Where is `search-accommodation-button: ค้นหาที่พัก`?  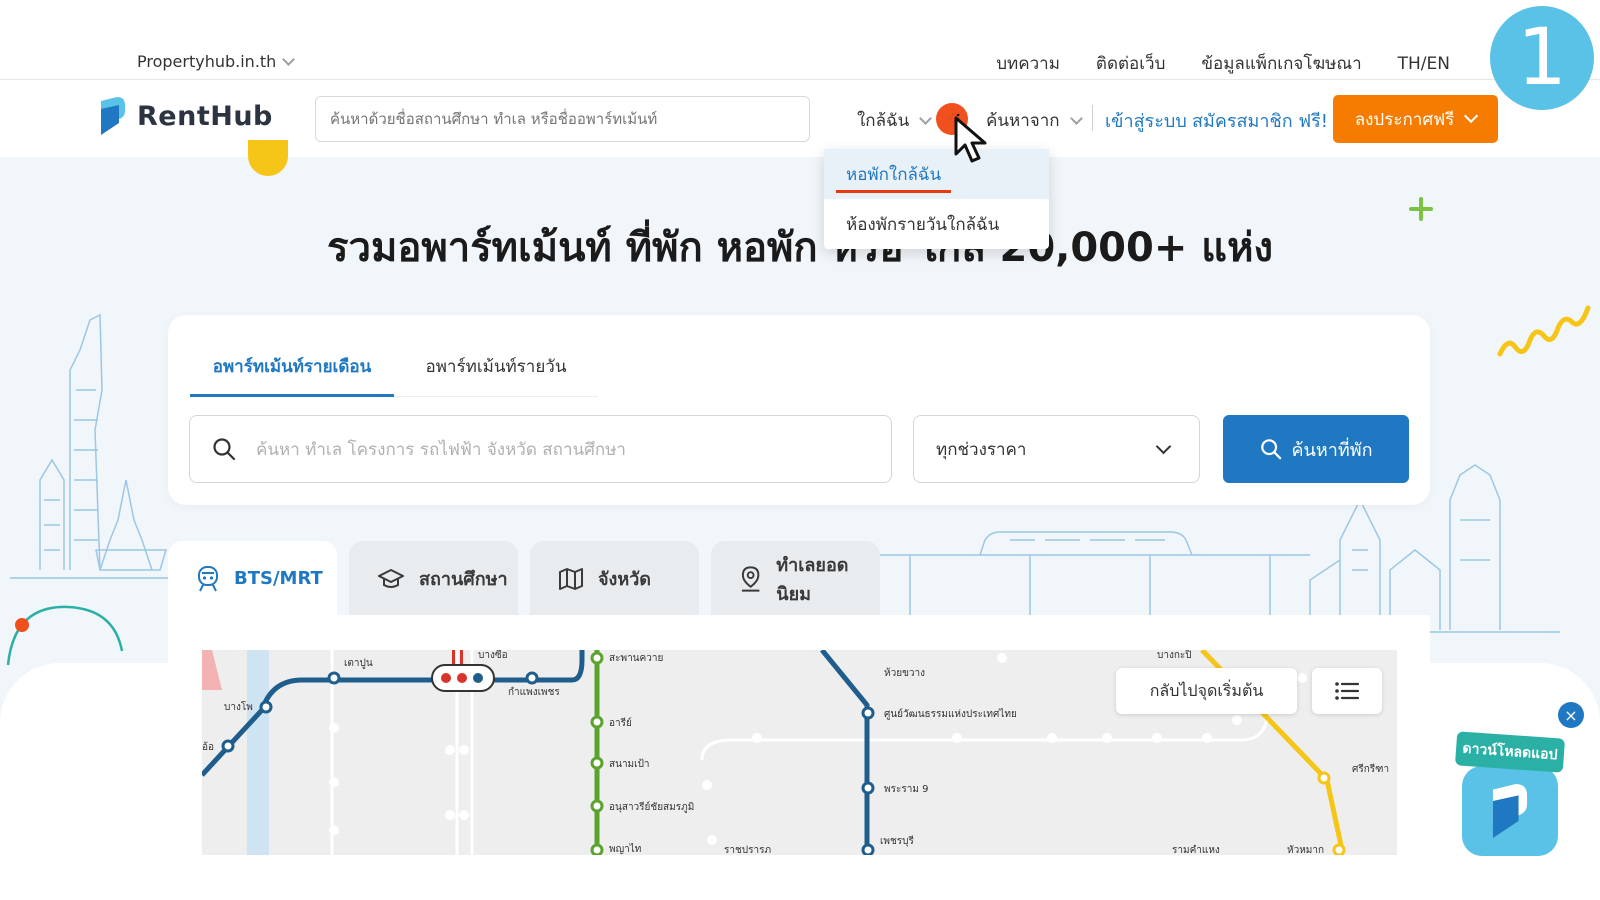 search-accommodation-button: ค้นหาที่พัก is located at coordinates (1316, 449).